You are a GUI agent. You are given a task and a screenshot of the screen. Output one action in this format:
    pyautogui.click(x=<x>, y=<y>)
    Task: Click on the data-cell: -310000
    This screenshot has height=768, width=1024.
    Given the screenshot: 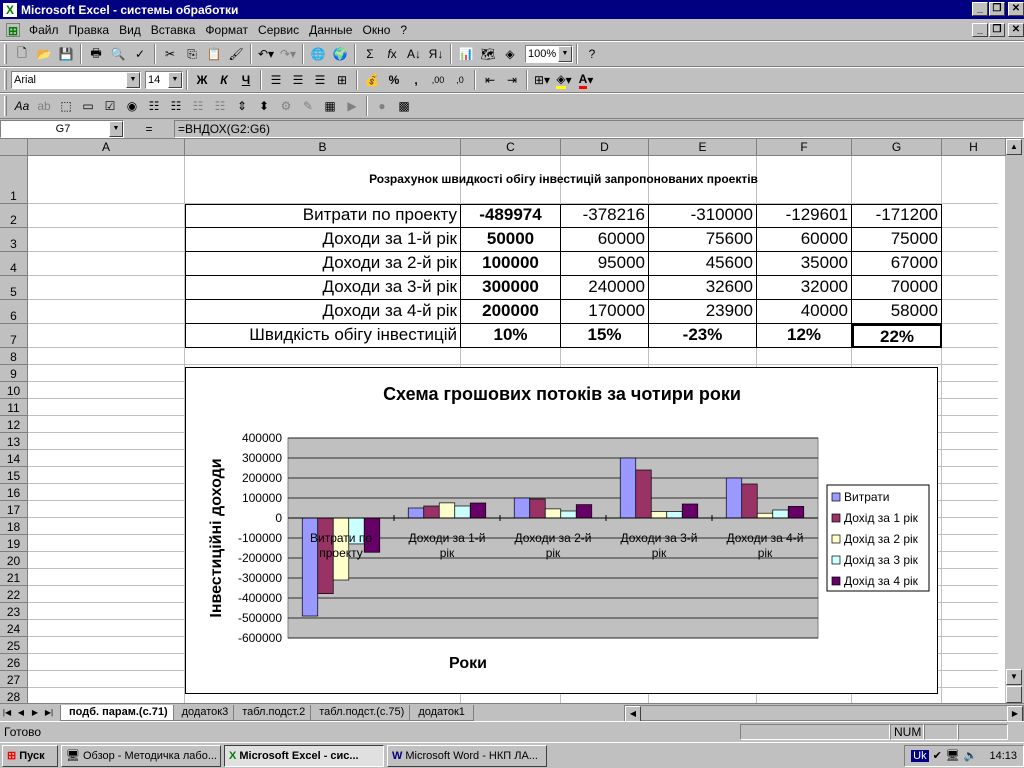 What is the action you would take?
    pyautogui.click(x=703, y=216)
    